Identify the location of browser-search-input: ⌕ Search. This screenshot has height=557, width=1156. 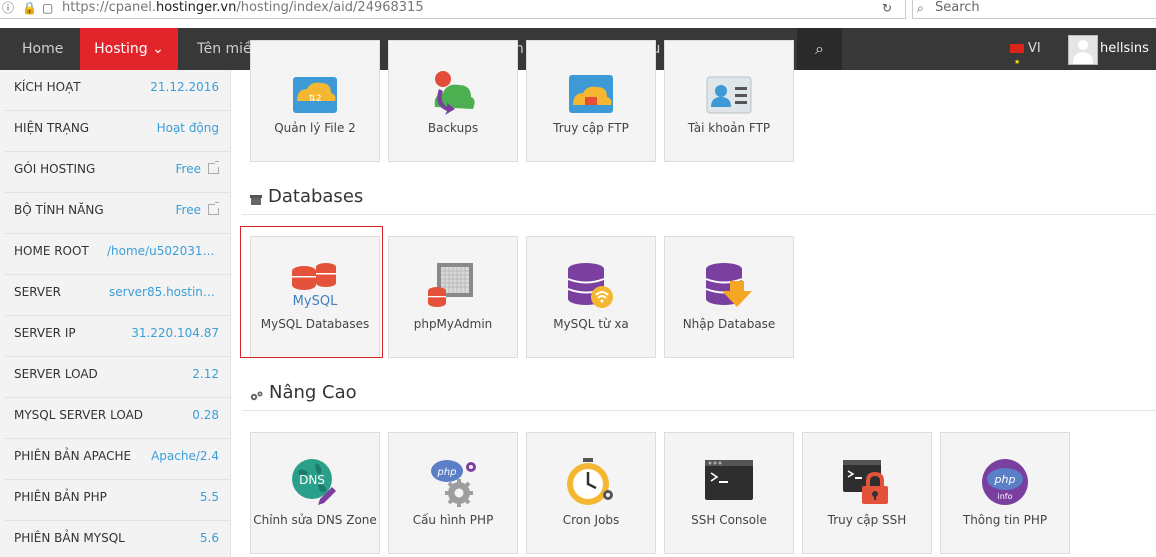
(1034, 9).